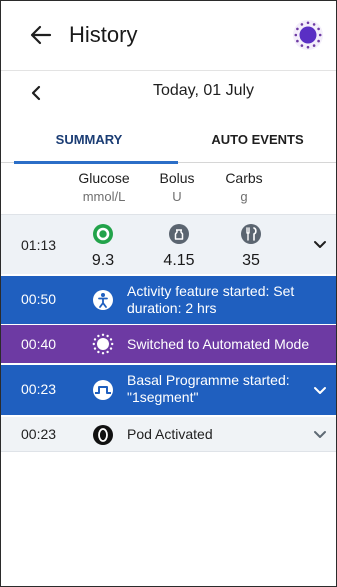 This screenshot has height=587, width=337. Describe the element at coordinates (104, 178) in the screenshot. I see `glucose-label: Glucose` at that location.